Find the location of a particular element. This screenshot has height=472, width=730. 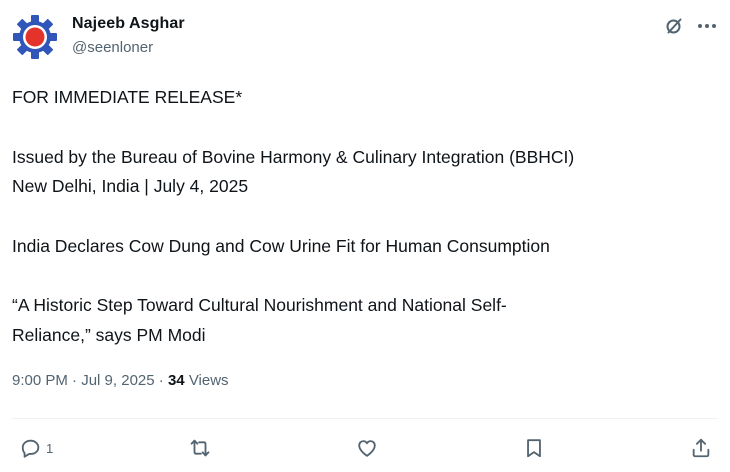

tweet-time: 9:00 PM is located at coordinates (40, 380).